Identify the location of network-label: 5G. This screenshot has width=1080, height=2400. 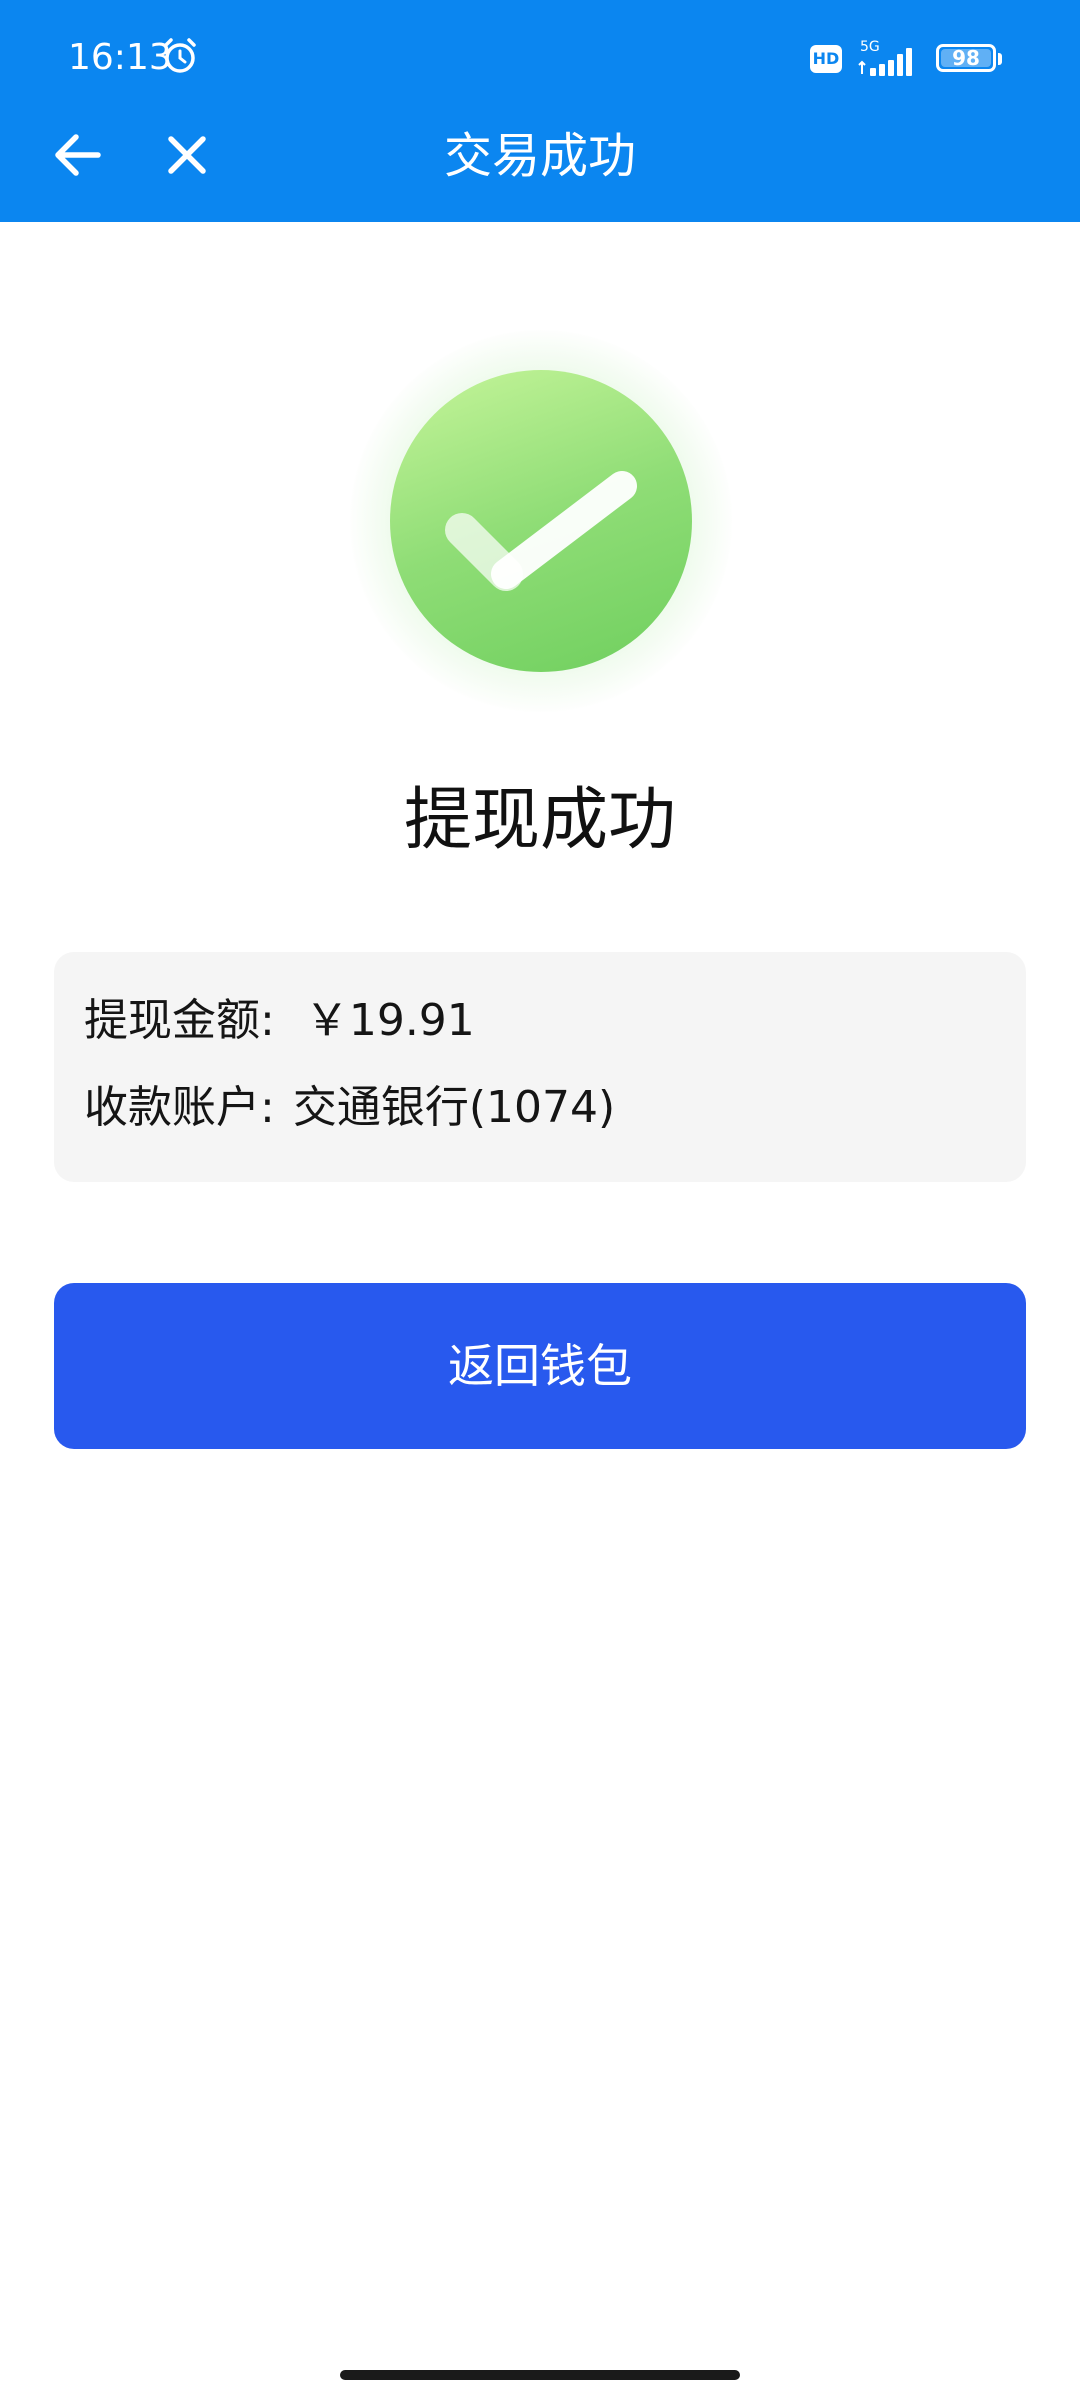
(870, 47).